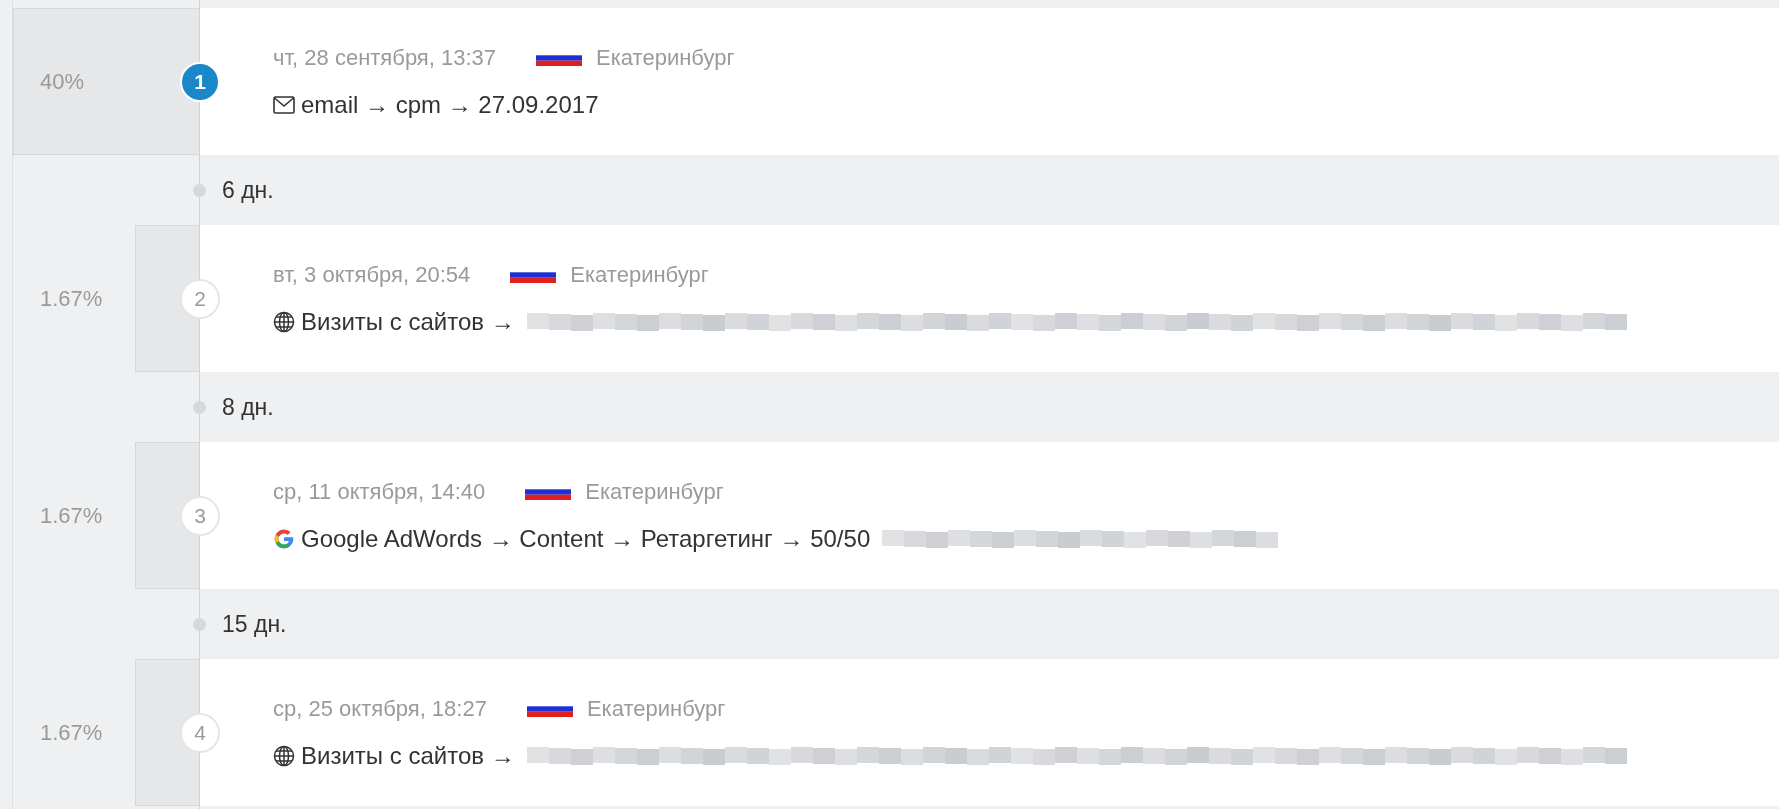  What do you see at coordinates (254, 624) in the screenshot?
I see `interval-label: 15 дн.` at bounding box center [254, 624].